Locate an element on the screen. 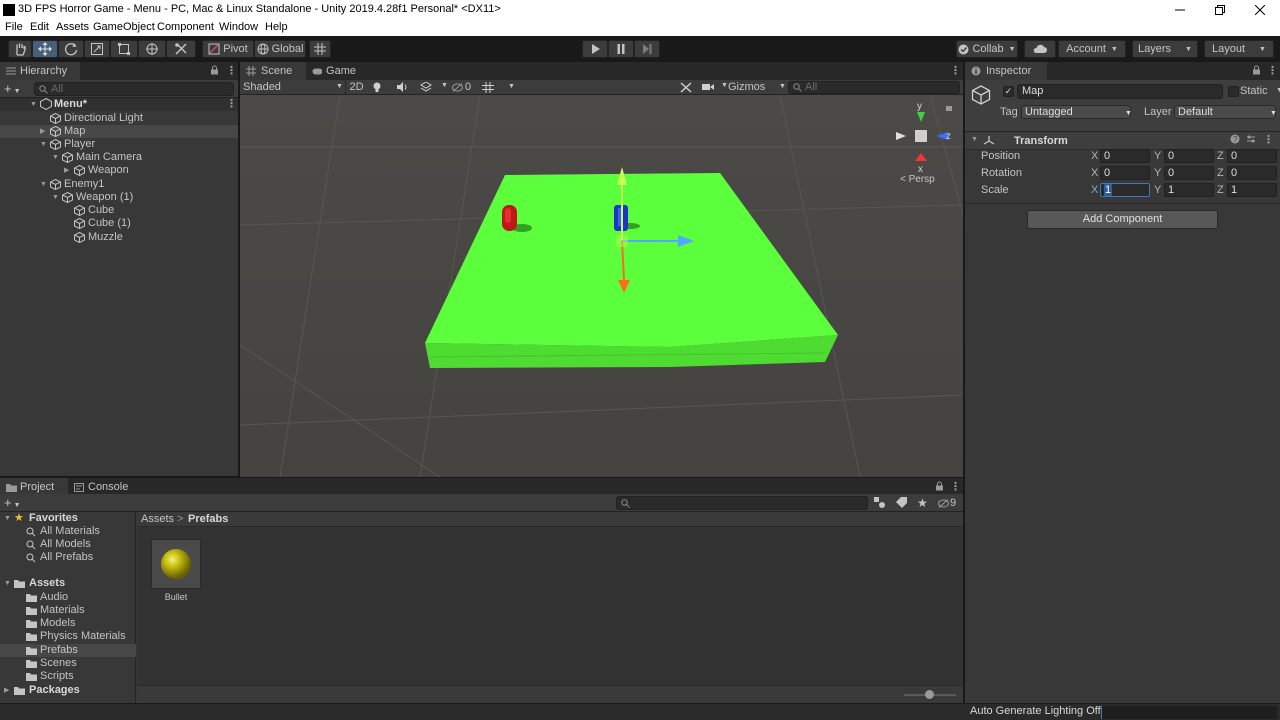 The image size is (1280, 720). lock-icon is located at coordinates (214, 70).